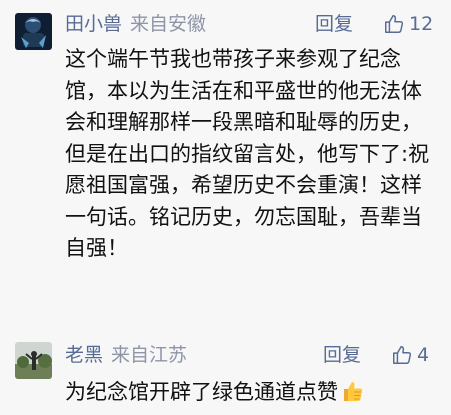 This screenshot has width=451, height=415. I want to click on author-name: 田小兽, so click(93, 24).